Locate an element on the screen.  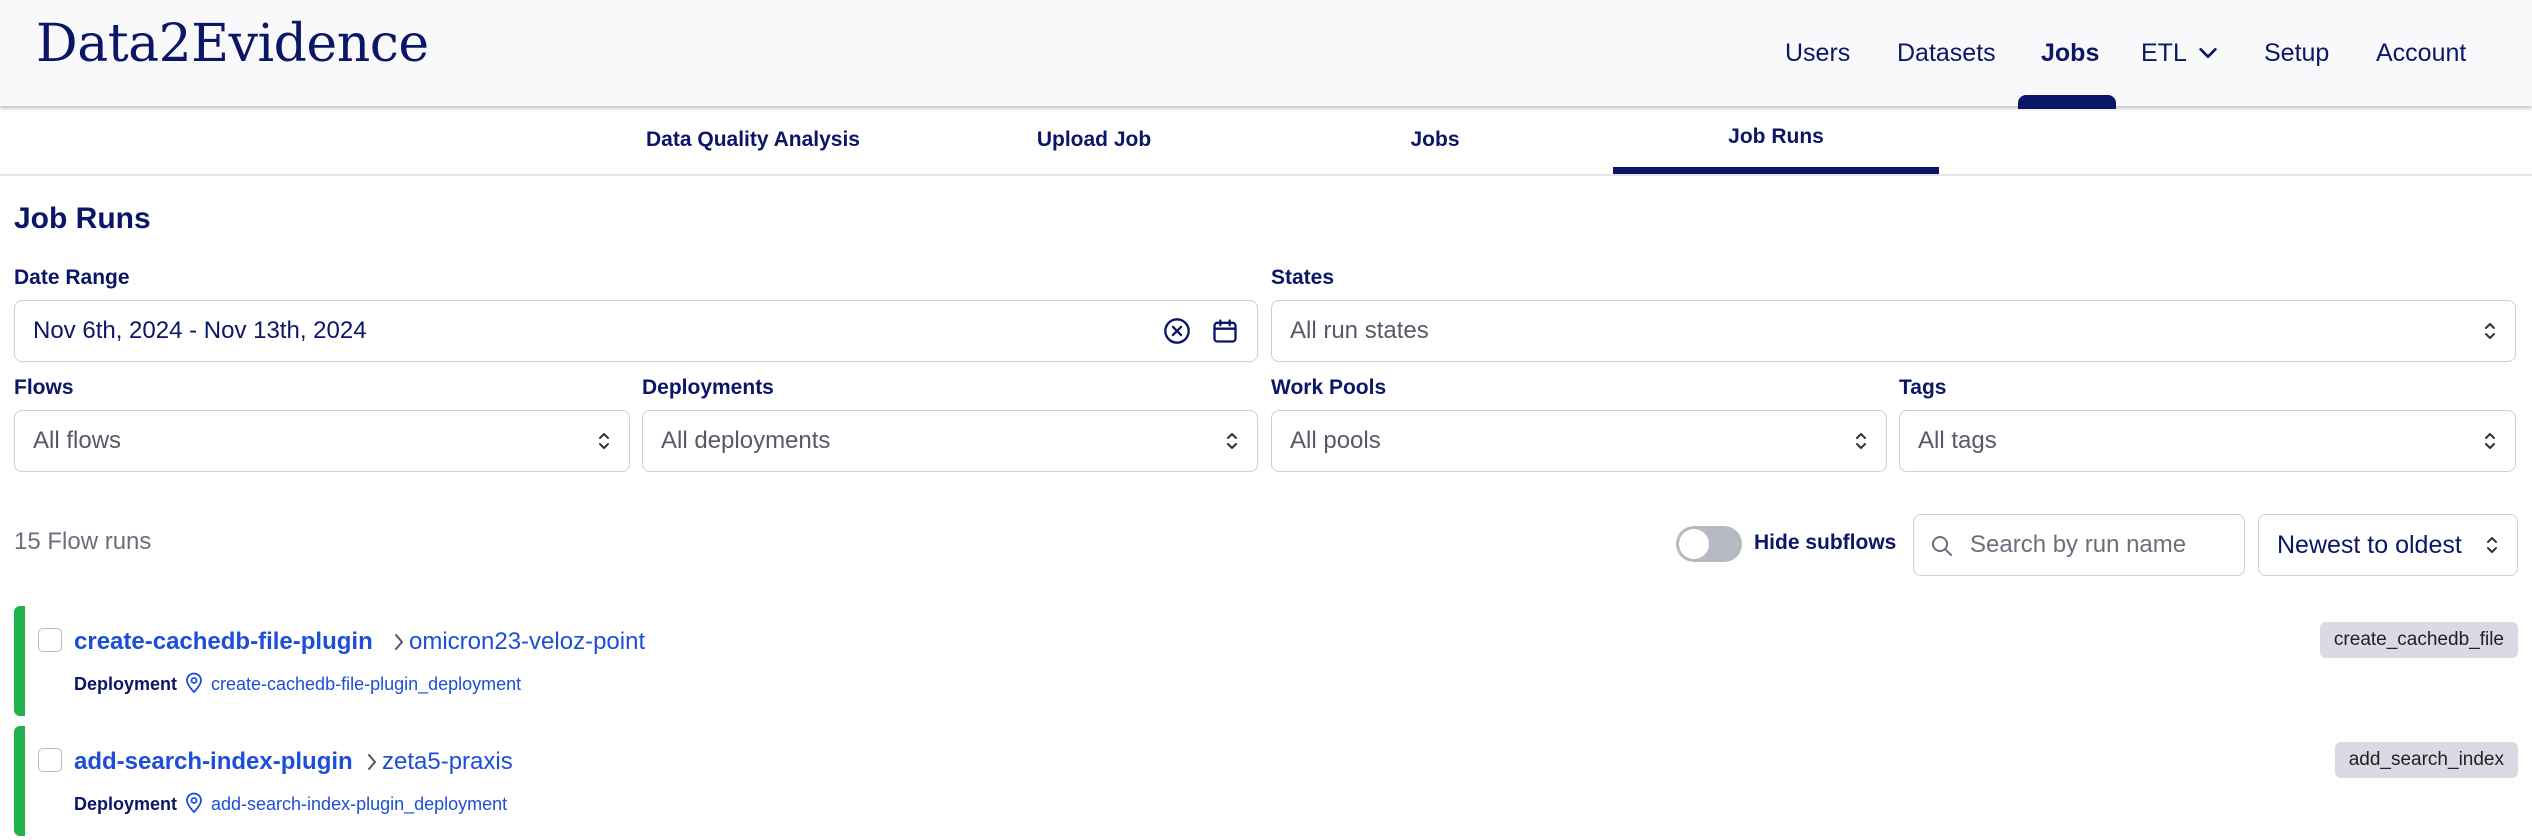
deployments-select: All deployments is located at coordinates (950, 441).